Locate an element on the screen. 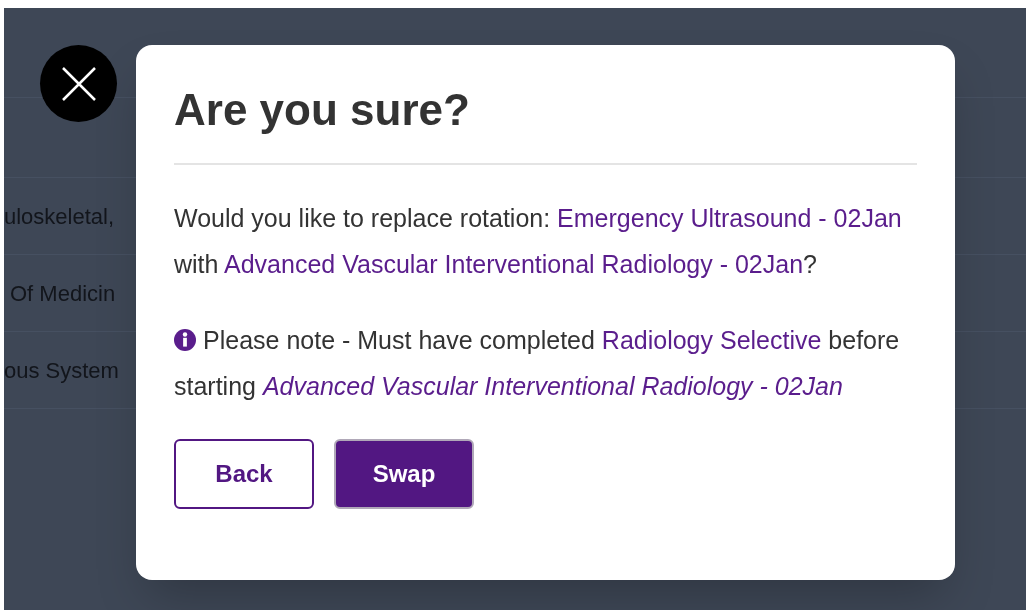  dialog-title: Are you sure? is located at coordinates (322, 110).